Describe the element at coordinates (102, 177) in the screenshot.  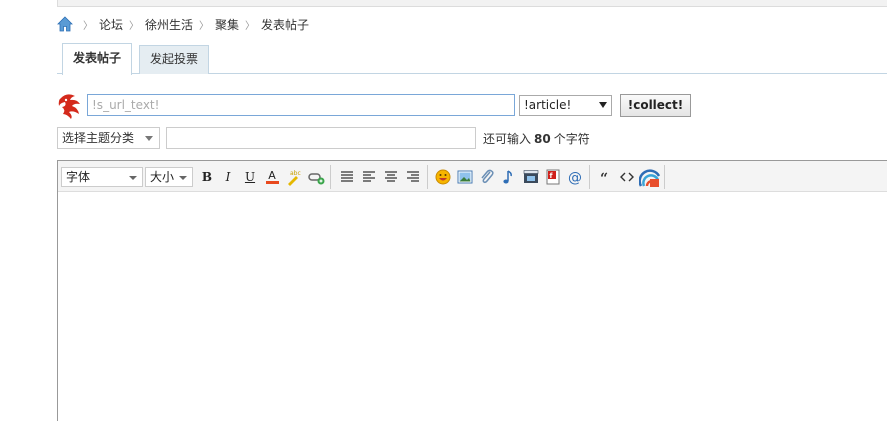
I see `font-family-select: 字体` at that location.